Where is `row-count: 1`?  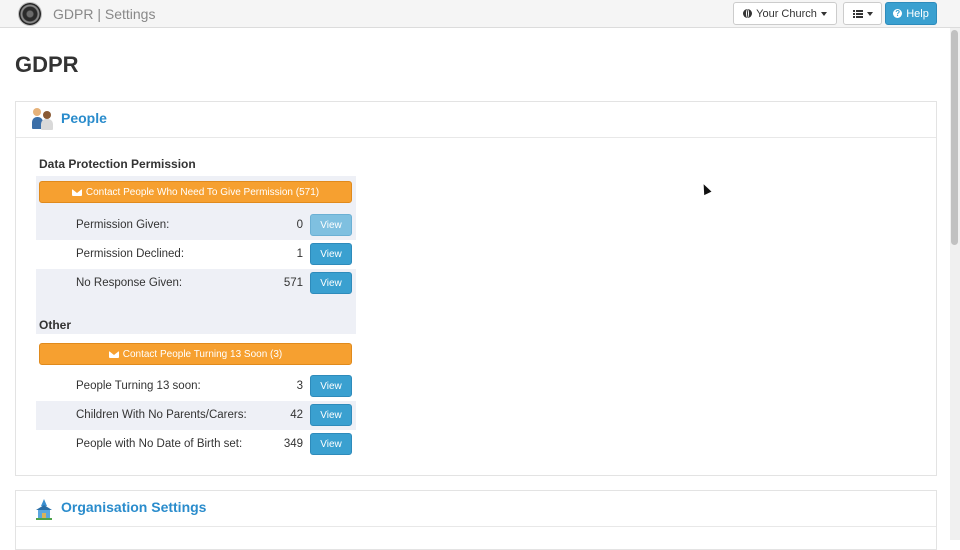 row-count: 1 is located at coordinates (299, 254).